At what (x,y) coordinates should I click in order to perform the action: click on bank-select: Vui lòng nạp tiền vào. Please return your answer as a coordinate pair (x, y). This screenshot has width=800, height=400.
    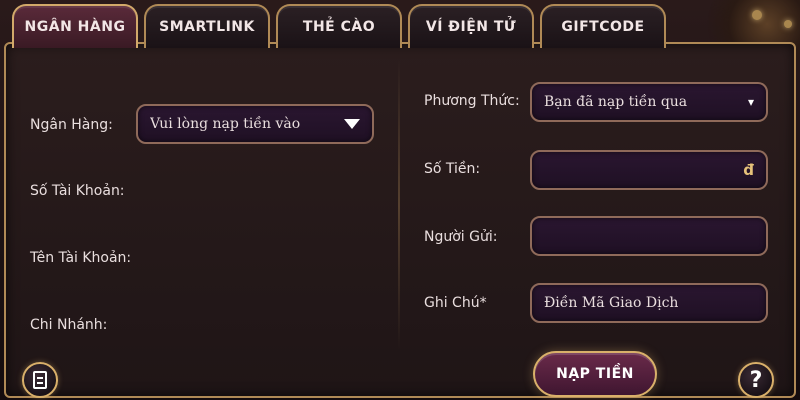
    Looking at the image, I should click on (255, 124).